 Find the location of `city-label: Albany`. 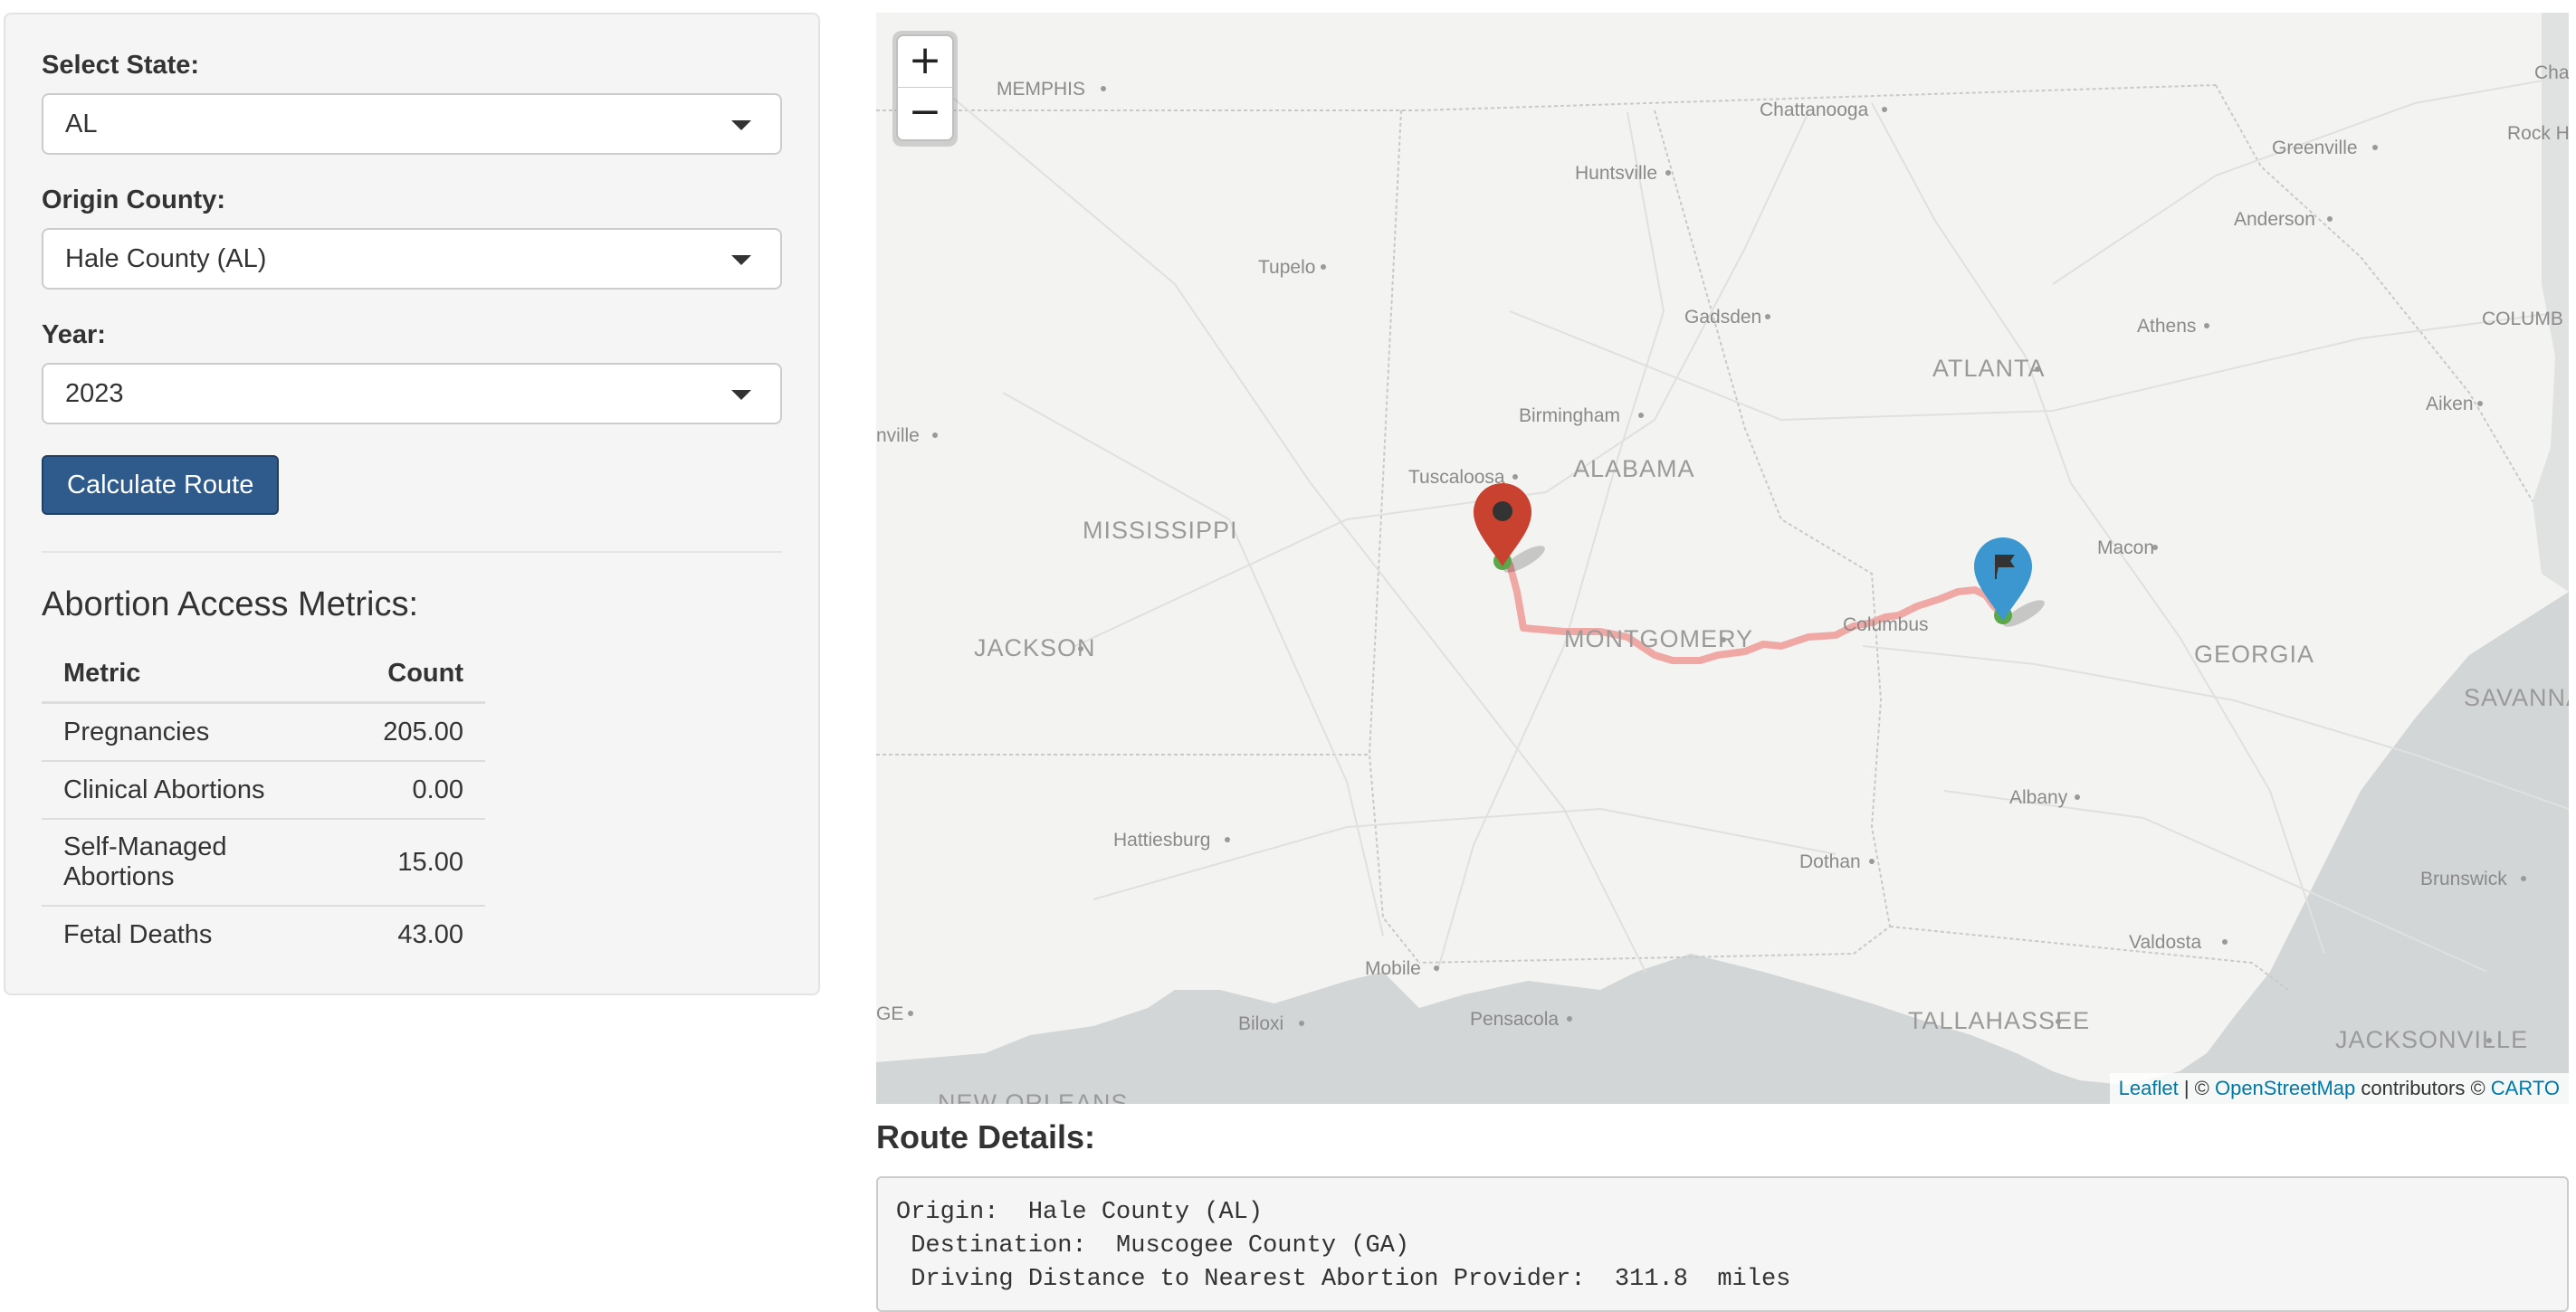

city-label: Albany is located at coordinates (2038, 797).